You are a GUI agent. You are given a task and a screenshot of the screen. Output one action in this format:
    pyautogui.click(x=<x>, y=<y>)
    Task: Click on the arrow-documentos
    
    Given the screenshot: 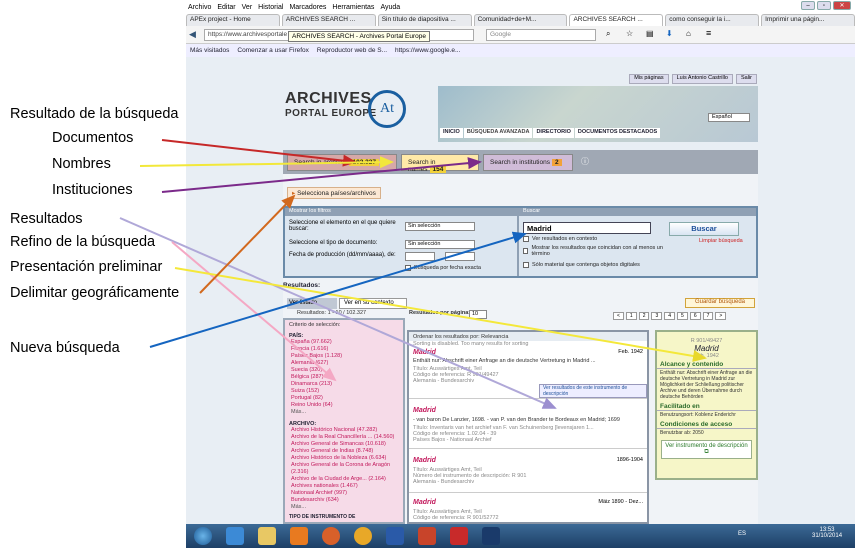 What is the action you would take?
    pyautogui.click(x=259, y=153)
    